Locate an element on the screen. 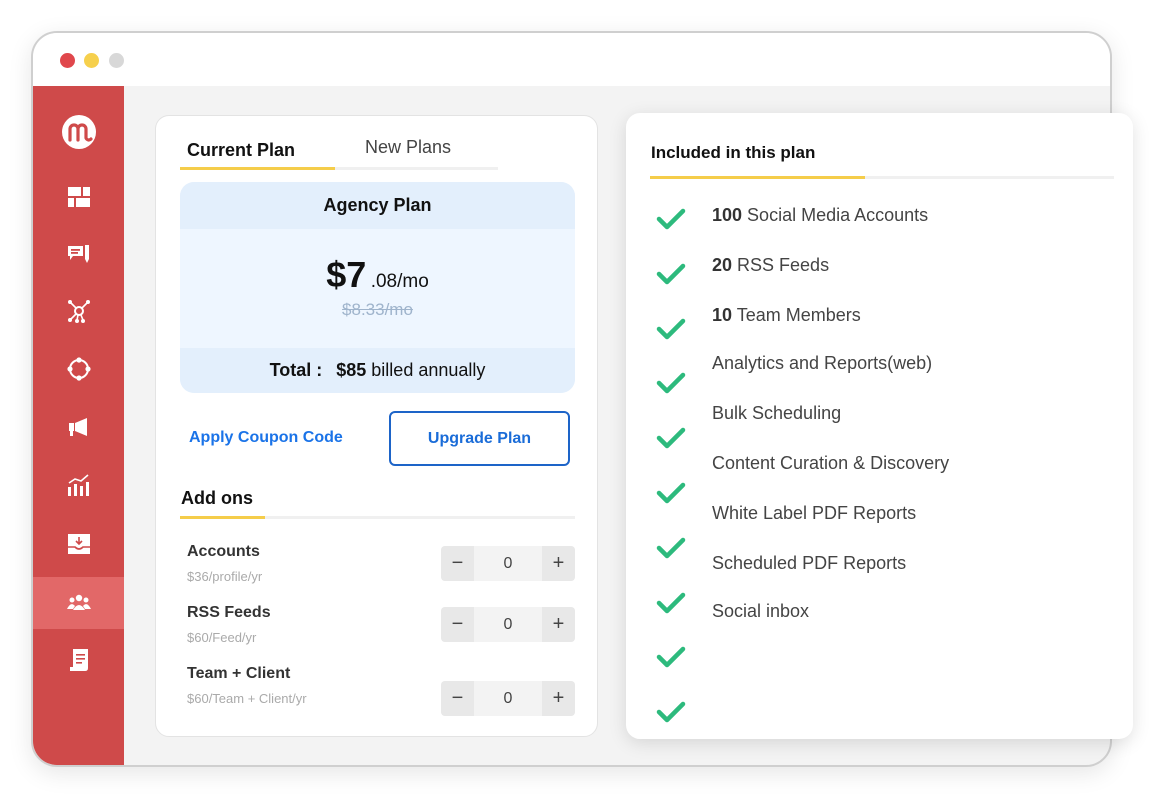  total-row: Total : $85 billed annually is located at coordinates (377, 370).